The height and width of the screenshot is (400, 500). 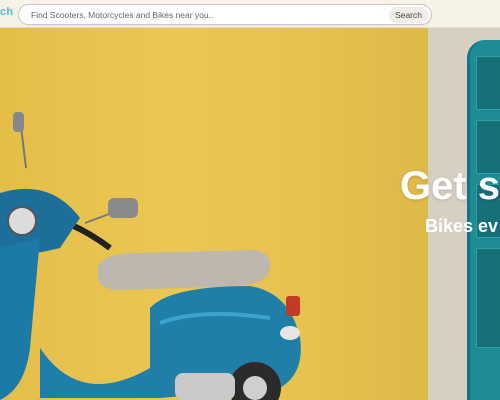 I want to click on headlight-icon, so click(x=22, y=221).